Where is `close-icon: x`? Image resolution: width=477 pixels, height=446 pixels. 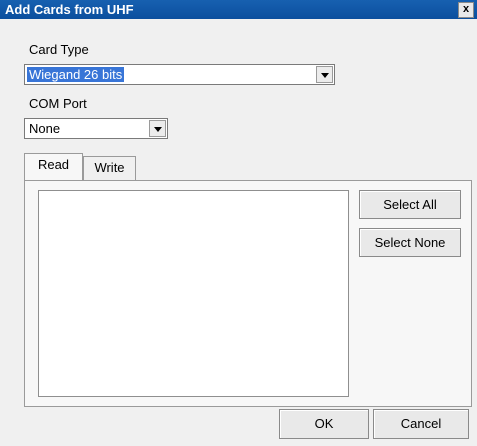
close-icon: x is located at coordinates (466, 10).